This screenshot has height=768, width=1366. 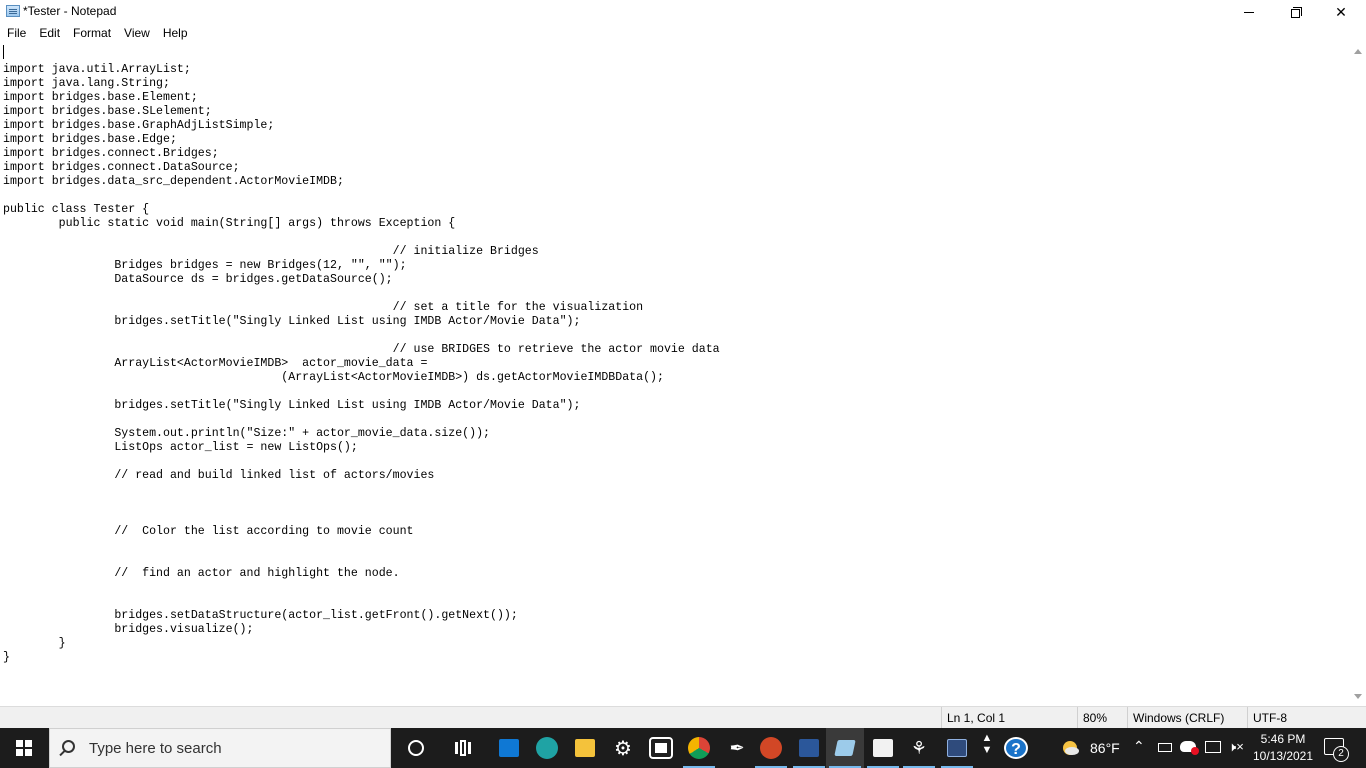 I want to click on help-icon: ?, so click(x=1016, y=748).